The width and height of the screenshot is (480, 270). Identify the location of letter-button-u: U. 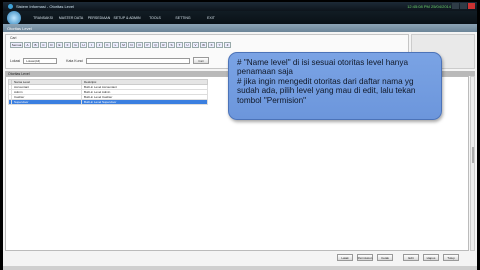
(187, 45).